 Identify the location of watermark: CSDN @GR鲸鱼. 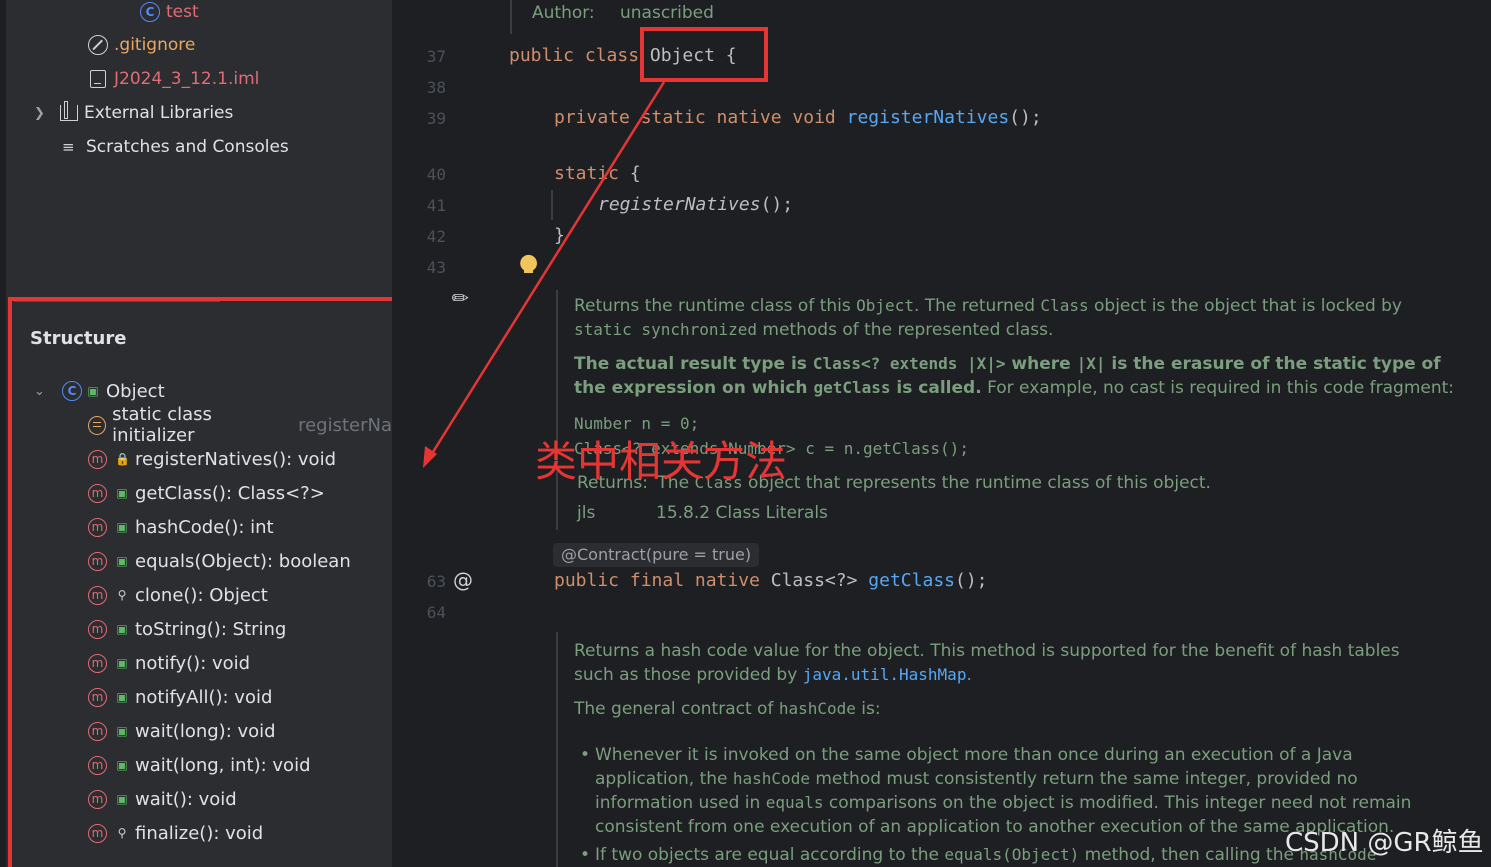
(1384, 843).